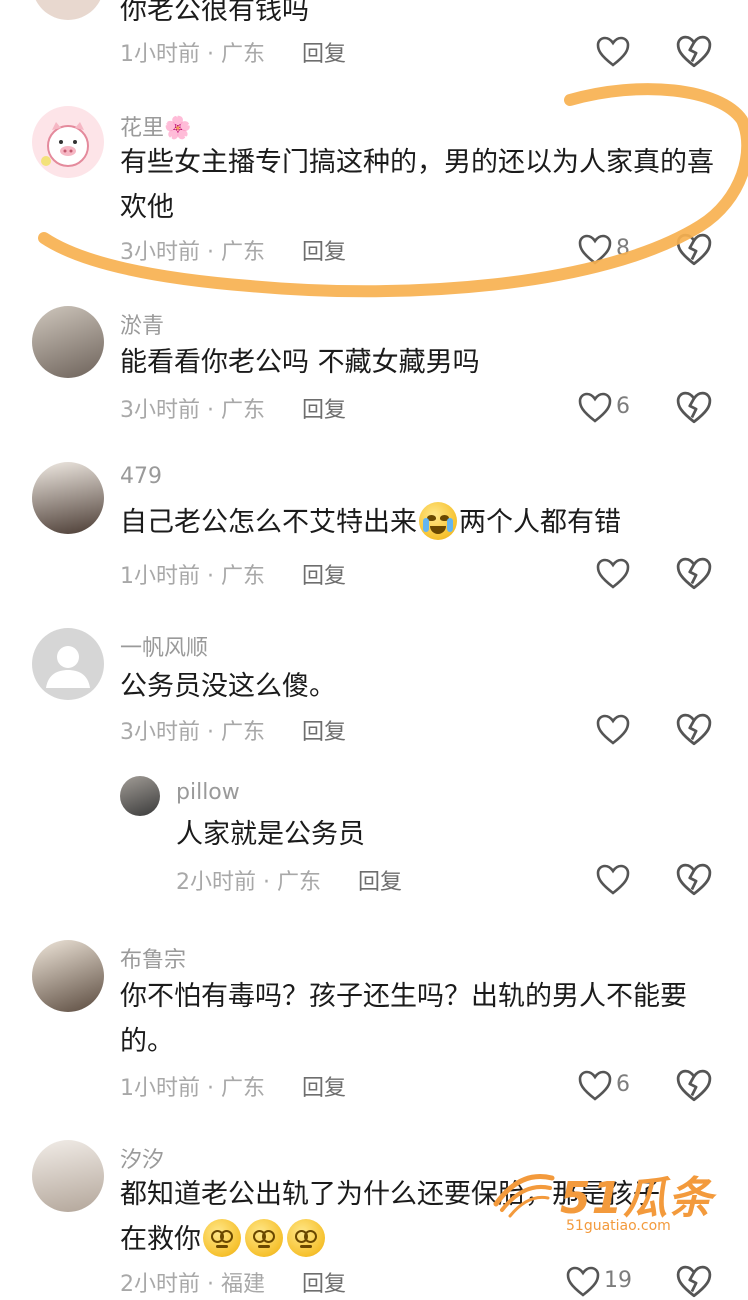 The width and height of the screenshot is (748, 1300). I want to click on comment-text: 人家就是公务员, so click(270, 834).